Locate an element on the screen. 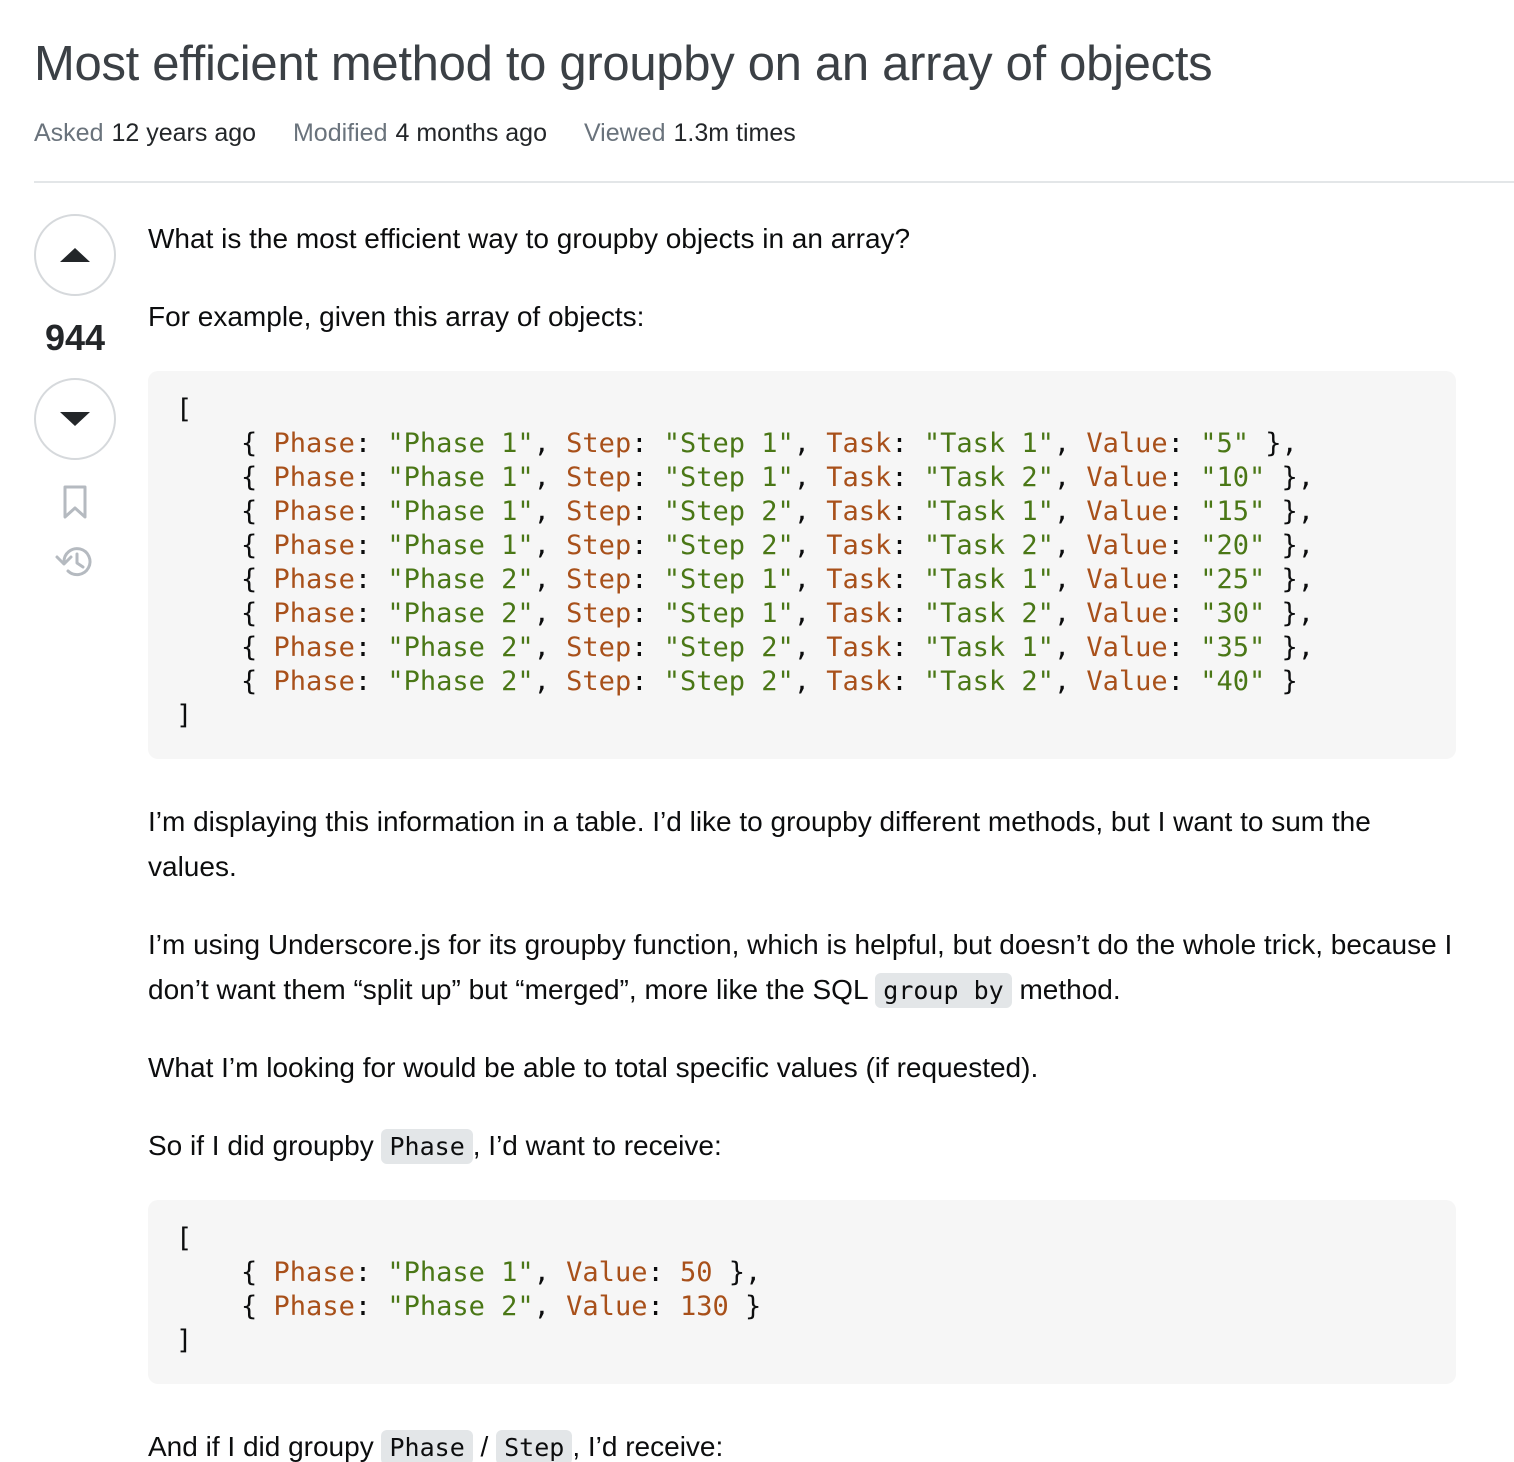  code-line: { Phase: "Phase 2", Value: 130 } is located at coordinates (469, 1306).